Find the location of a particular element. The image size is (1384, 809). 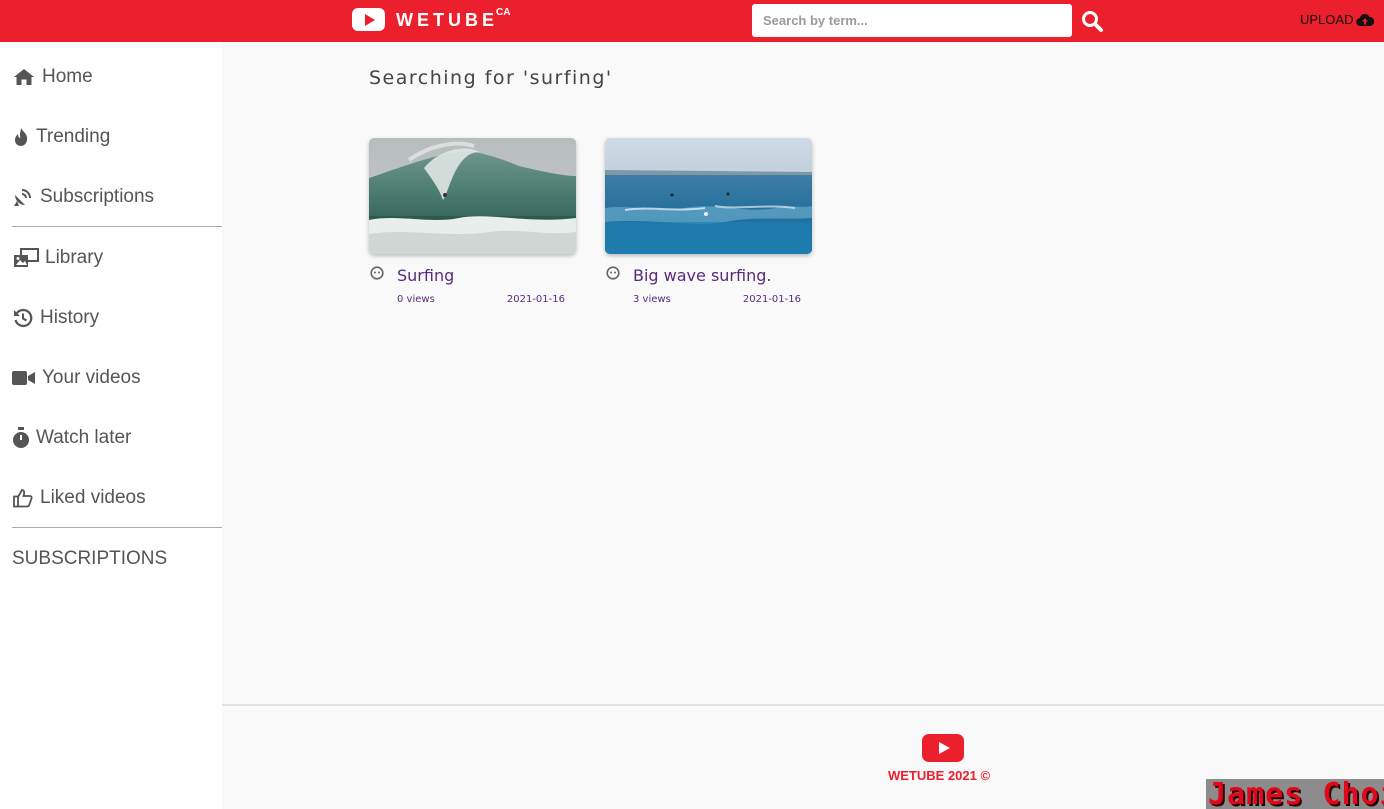

home-icon is located at coordinates (24, 77).